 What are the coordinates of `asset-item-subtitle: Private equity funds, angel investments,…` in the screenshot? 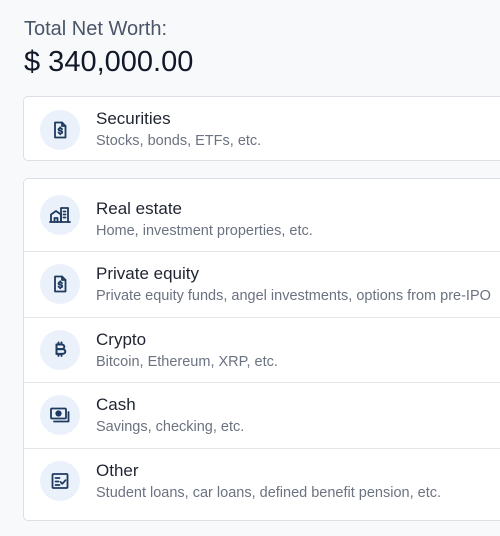 It's located at (293, 296).